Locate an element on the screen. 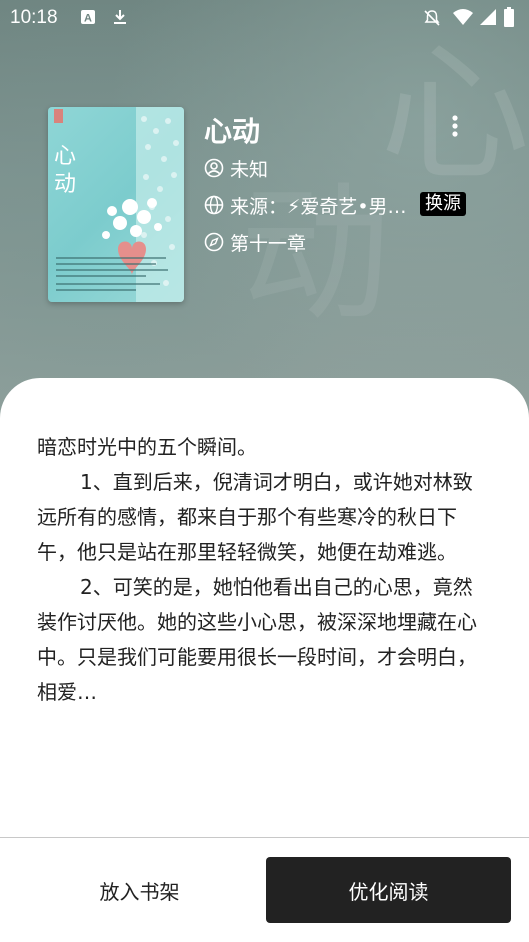  author-row: 未知 is located at coordinates (236, 168).